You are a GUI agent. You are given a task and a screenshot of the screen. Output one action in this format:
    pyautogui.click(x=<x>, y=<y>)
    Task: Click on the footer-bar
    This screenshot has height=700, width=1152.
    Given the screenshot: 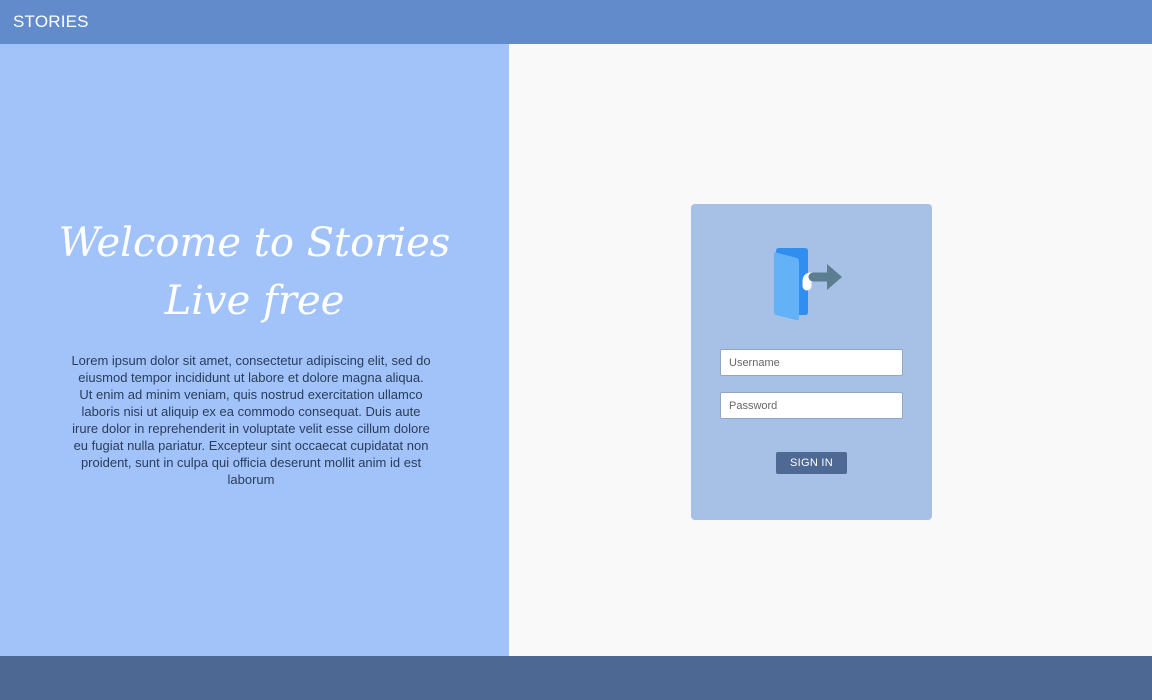 What is the action you would take?
    pyautogui.click(x=576, y=678)
    